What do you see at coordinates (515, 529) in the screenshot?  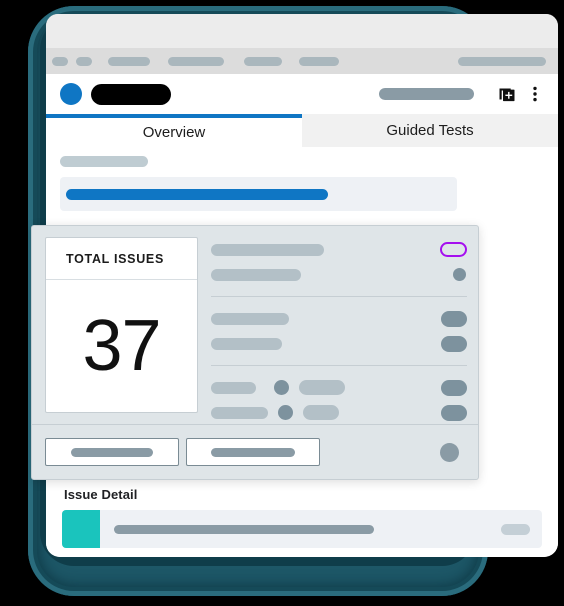 I see `issue-detail-tag-placeholder` at bounding box center [515, 529].